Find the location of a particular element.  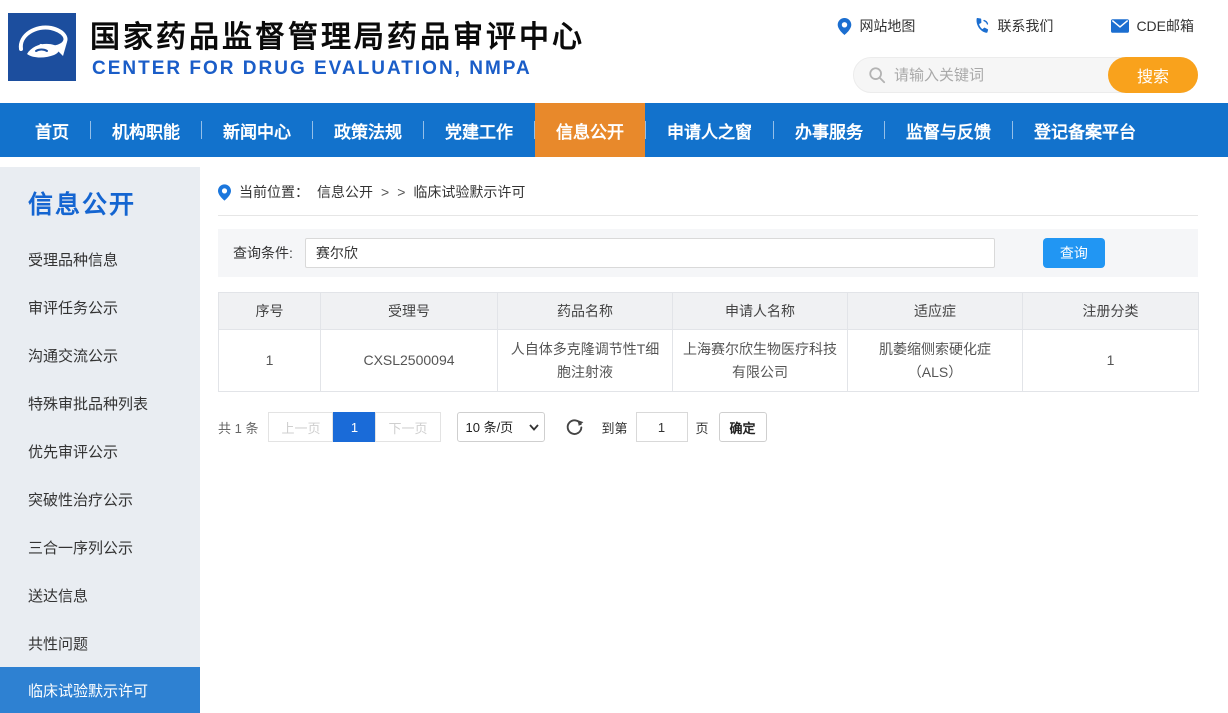

refresh-icon is located at coordinates (574, 427).